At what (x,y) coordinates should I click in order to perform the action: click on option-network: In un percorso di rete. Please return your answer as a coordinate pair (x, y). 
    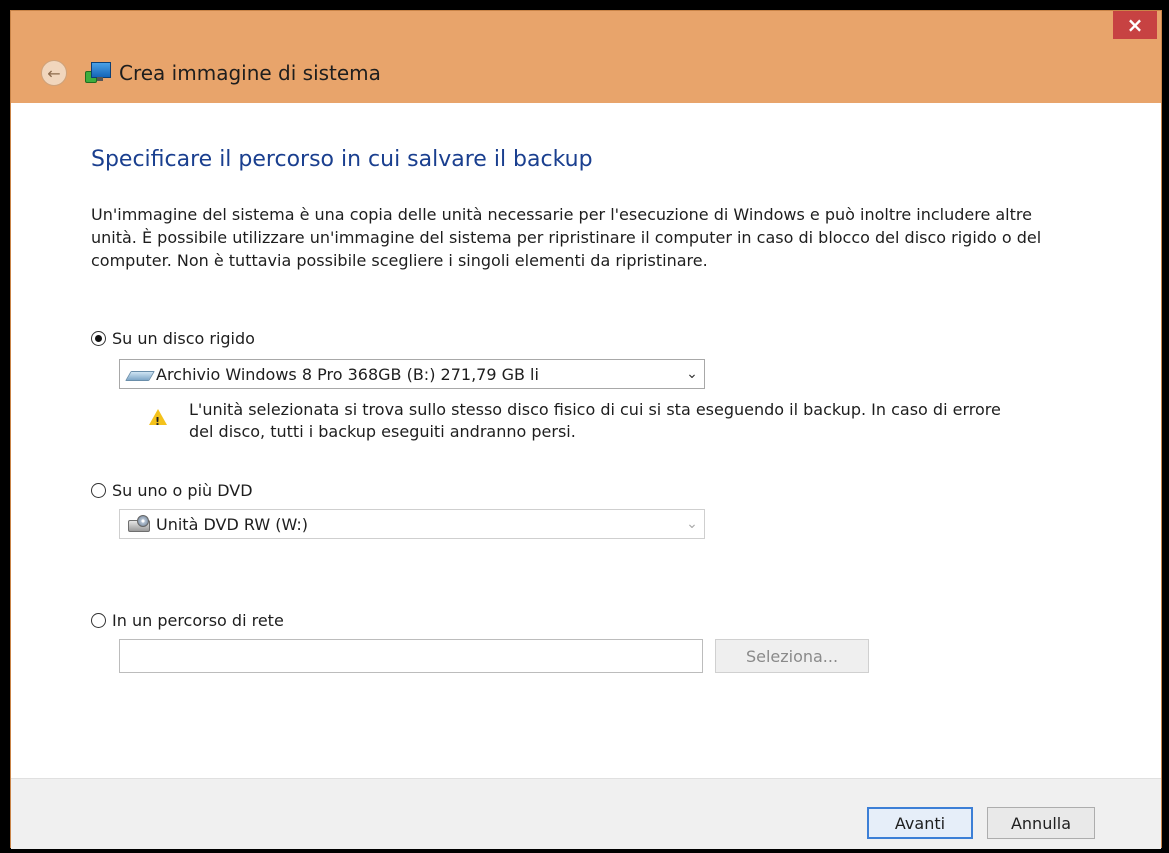
    Looking at the image, I should click on (187, 620).